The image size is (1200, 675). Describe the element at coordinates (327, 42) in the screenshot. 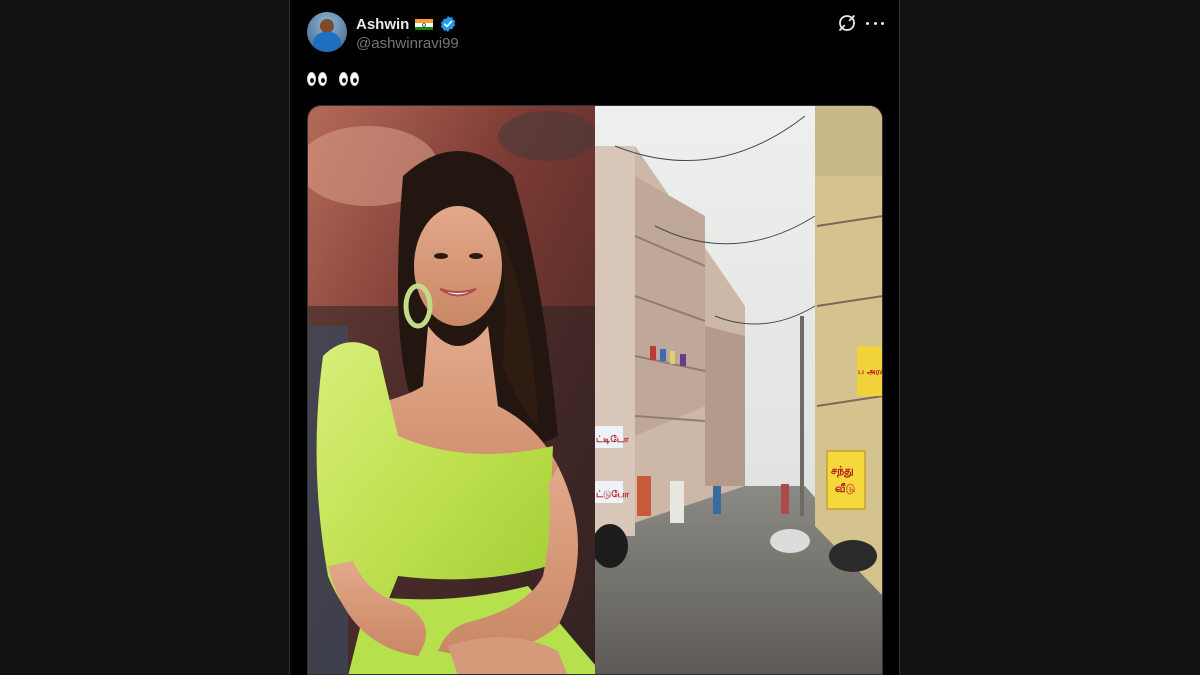

I see `avatar-jersey` at that location.